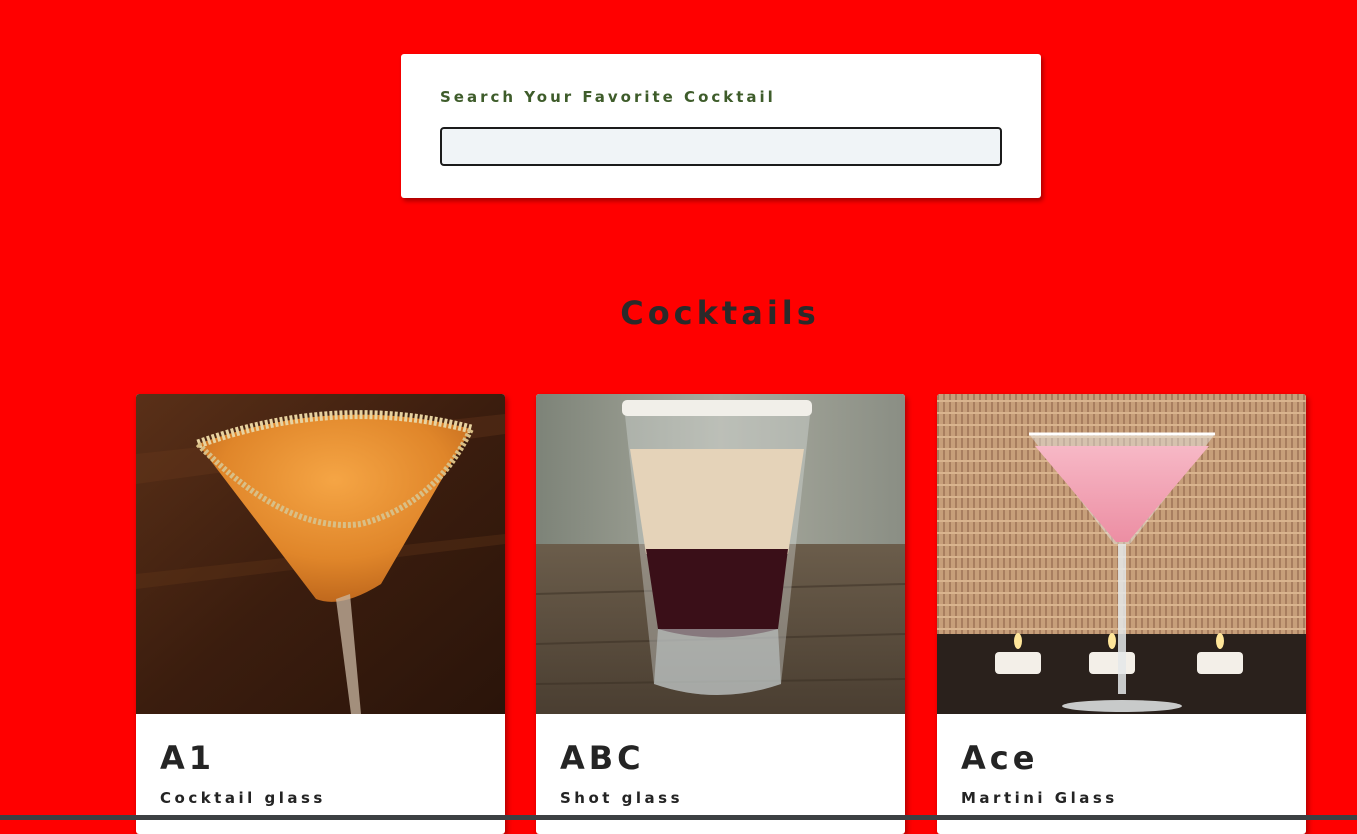 This screenshot has height=834, width=1357. Describe the element at coordinates (188, 758) in the screenshot. I see `cocktail-name: A1` at that location.